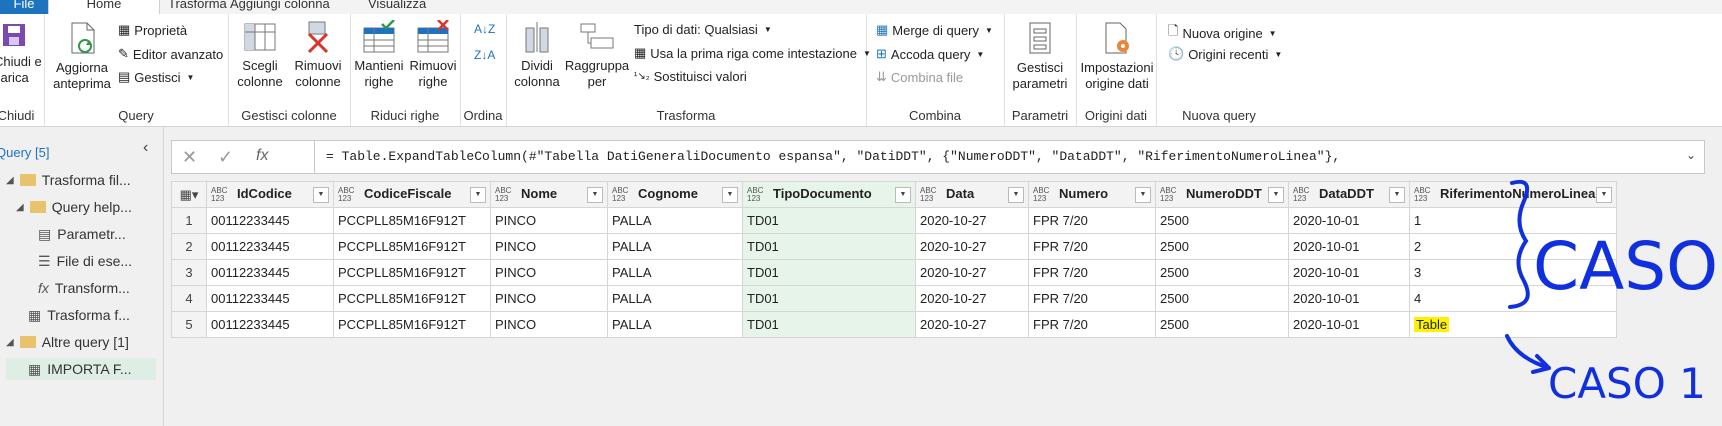  I want to click on tree-item-altre-query: ◢ Altre query [1], so click(67, 342).